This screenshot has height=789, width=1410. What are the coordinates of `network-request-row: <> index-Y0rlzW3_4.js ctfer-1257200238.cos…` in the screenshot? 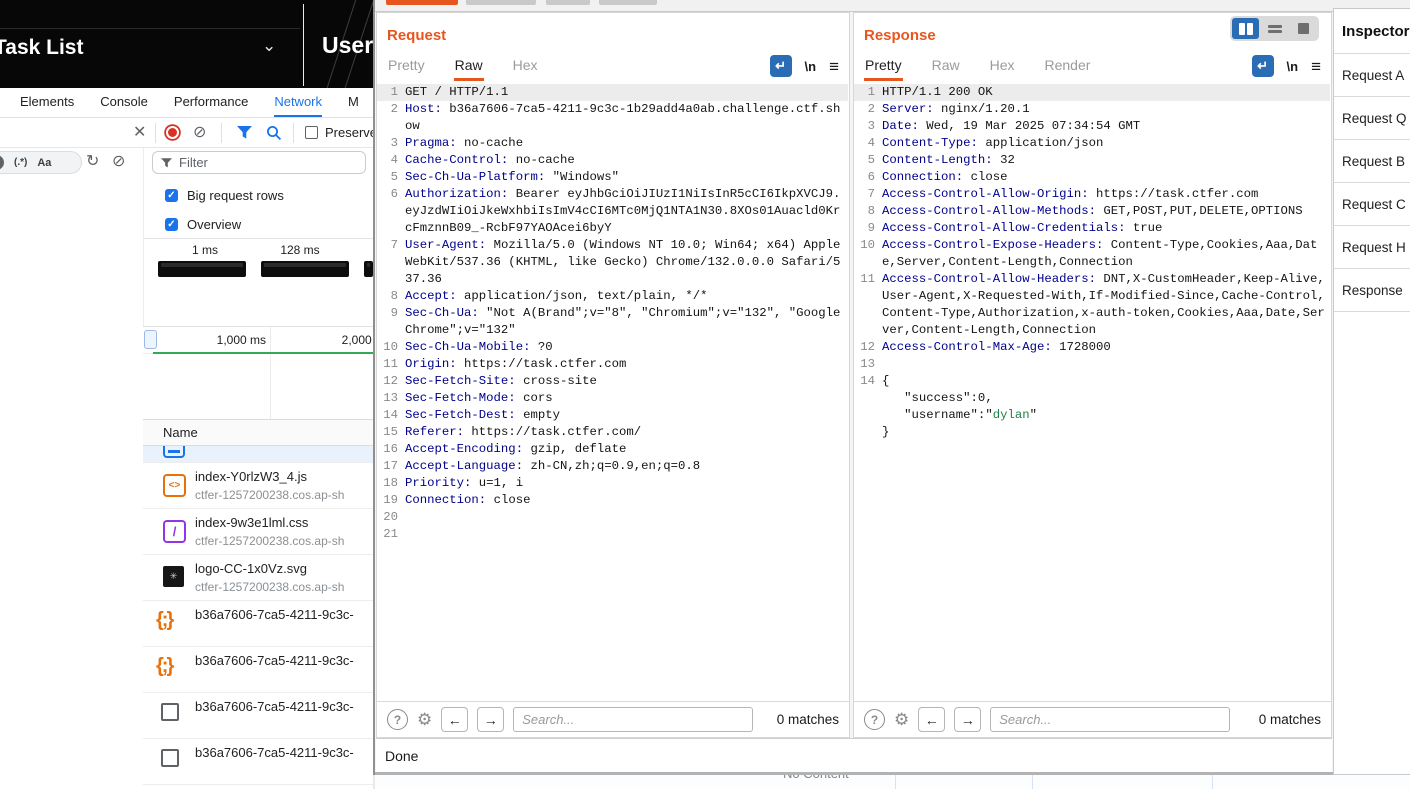 It's located at (258, 486).